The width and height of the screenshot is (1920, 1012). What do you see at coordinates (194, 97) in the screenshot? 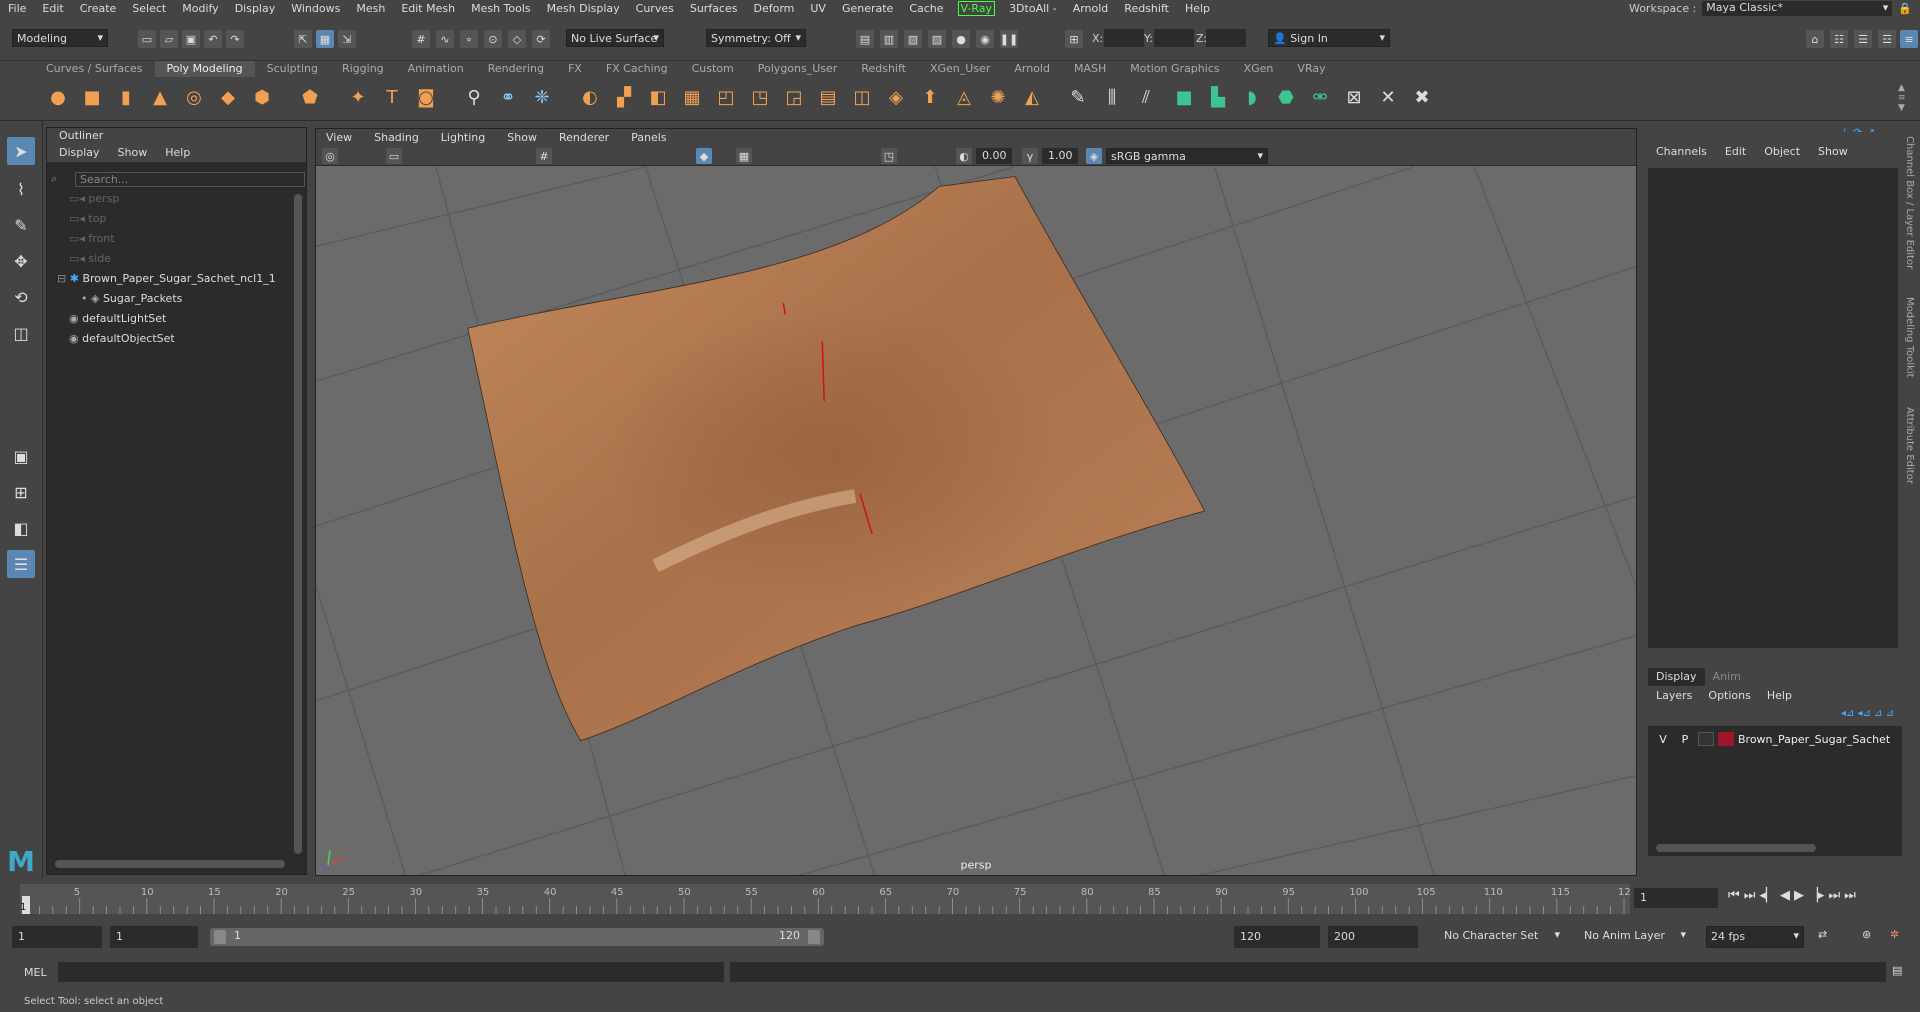
I see `poly-torus-icon: ◎` at bounding box center [194, 97].